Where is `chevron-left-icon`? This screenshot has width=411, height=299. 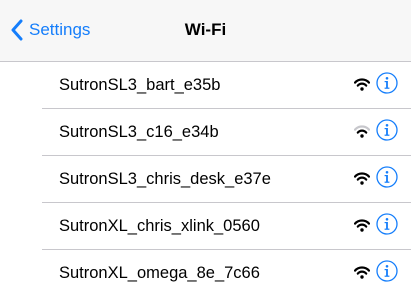 chevron-left-icon is located at coordinates (17, 30).